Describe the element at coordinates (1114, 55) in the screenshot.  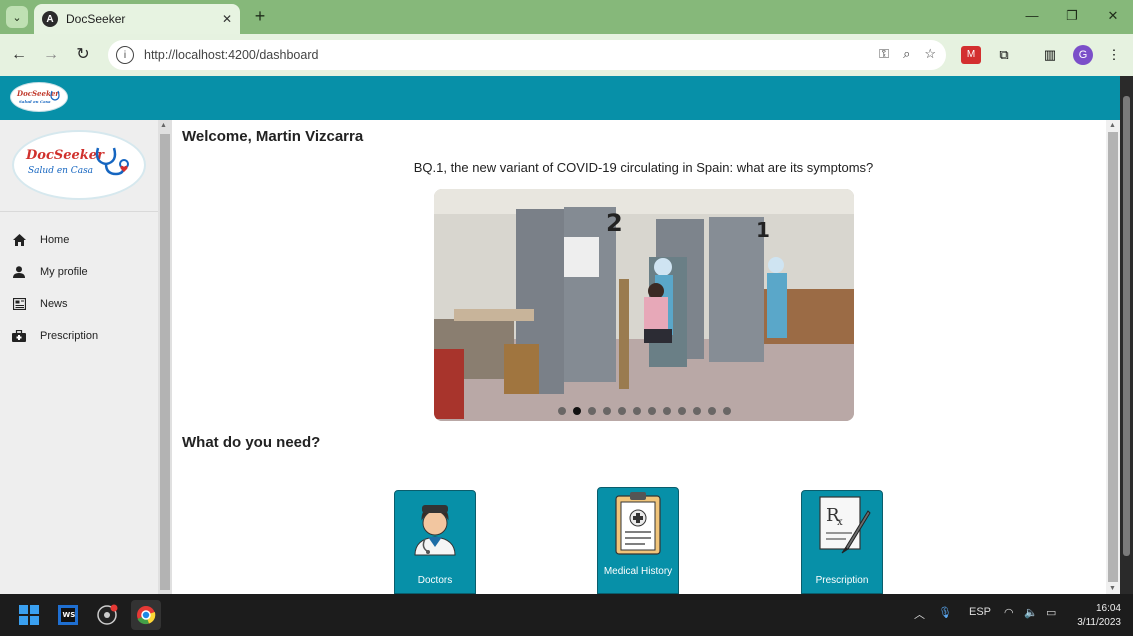
I see `browser-menu-icon: ⋮` at that location.